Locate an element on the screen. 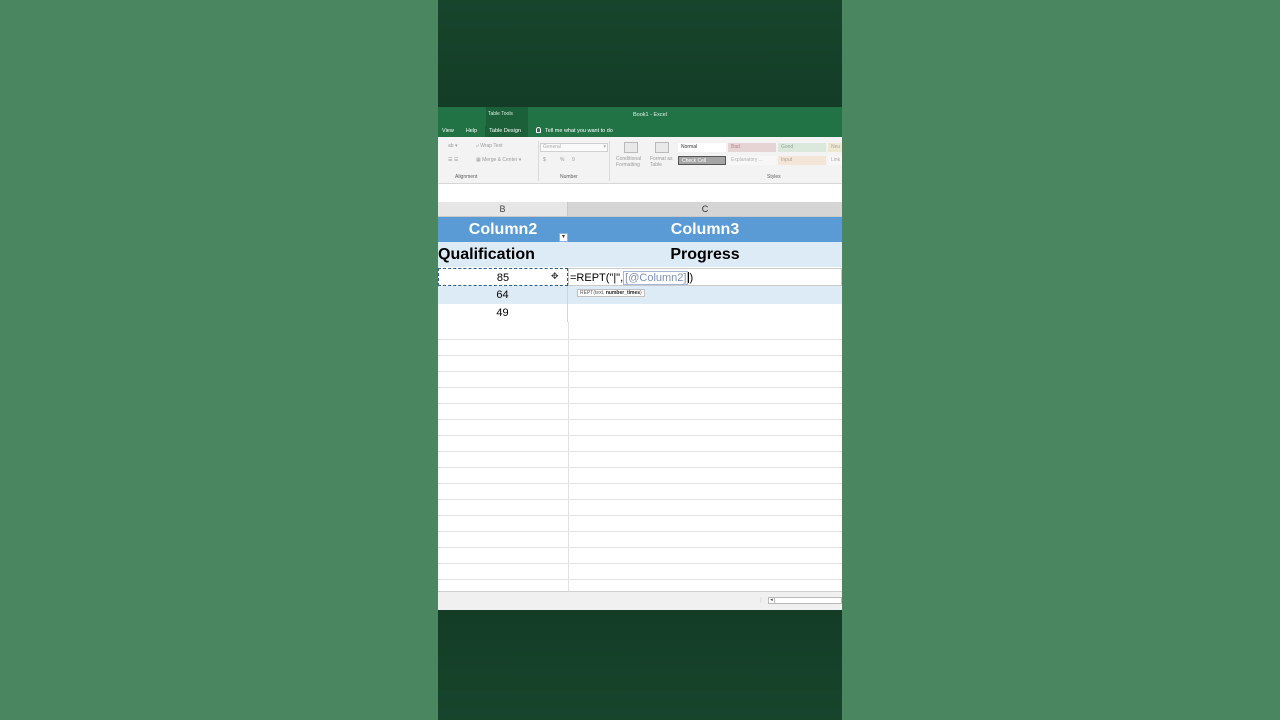  styles-group-label: Styles is located at coordinates (774, 177).